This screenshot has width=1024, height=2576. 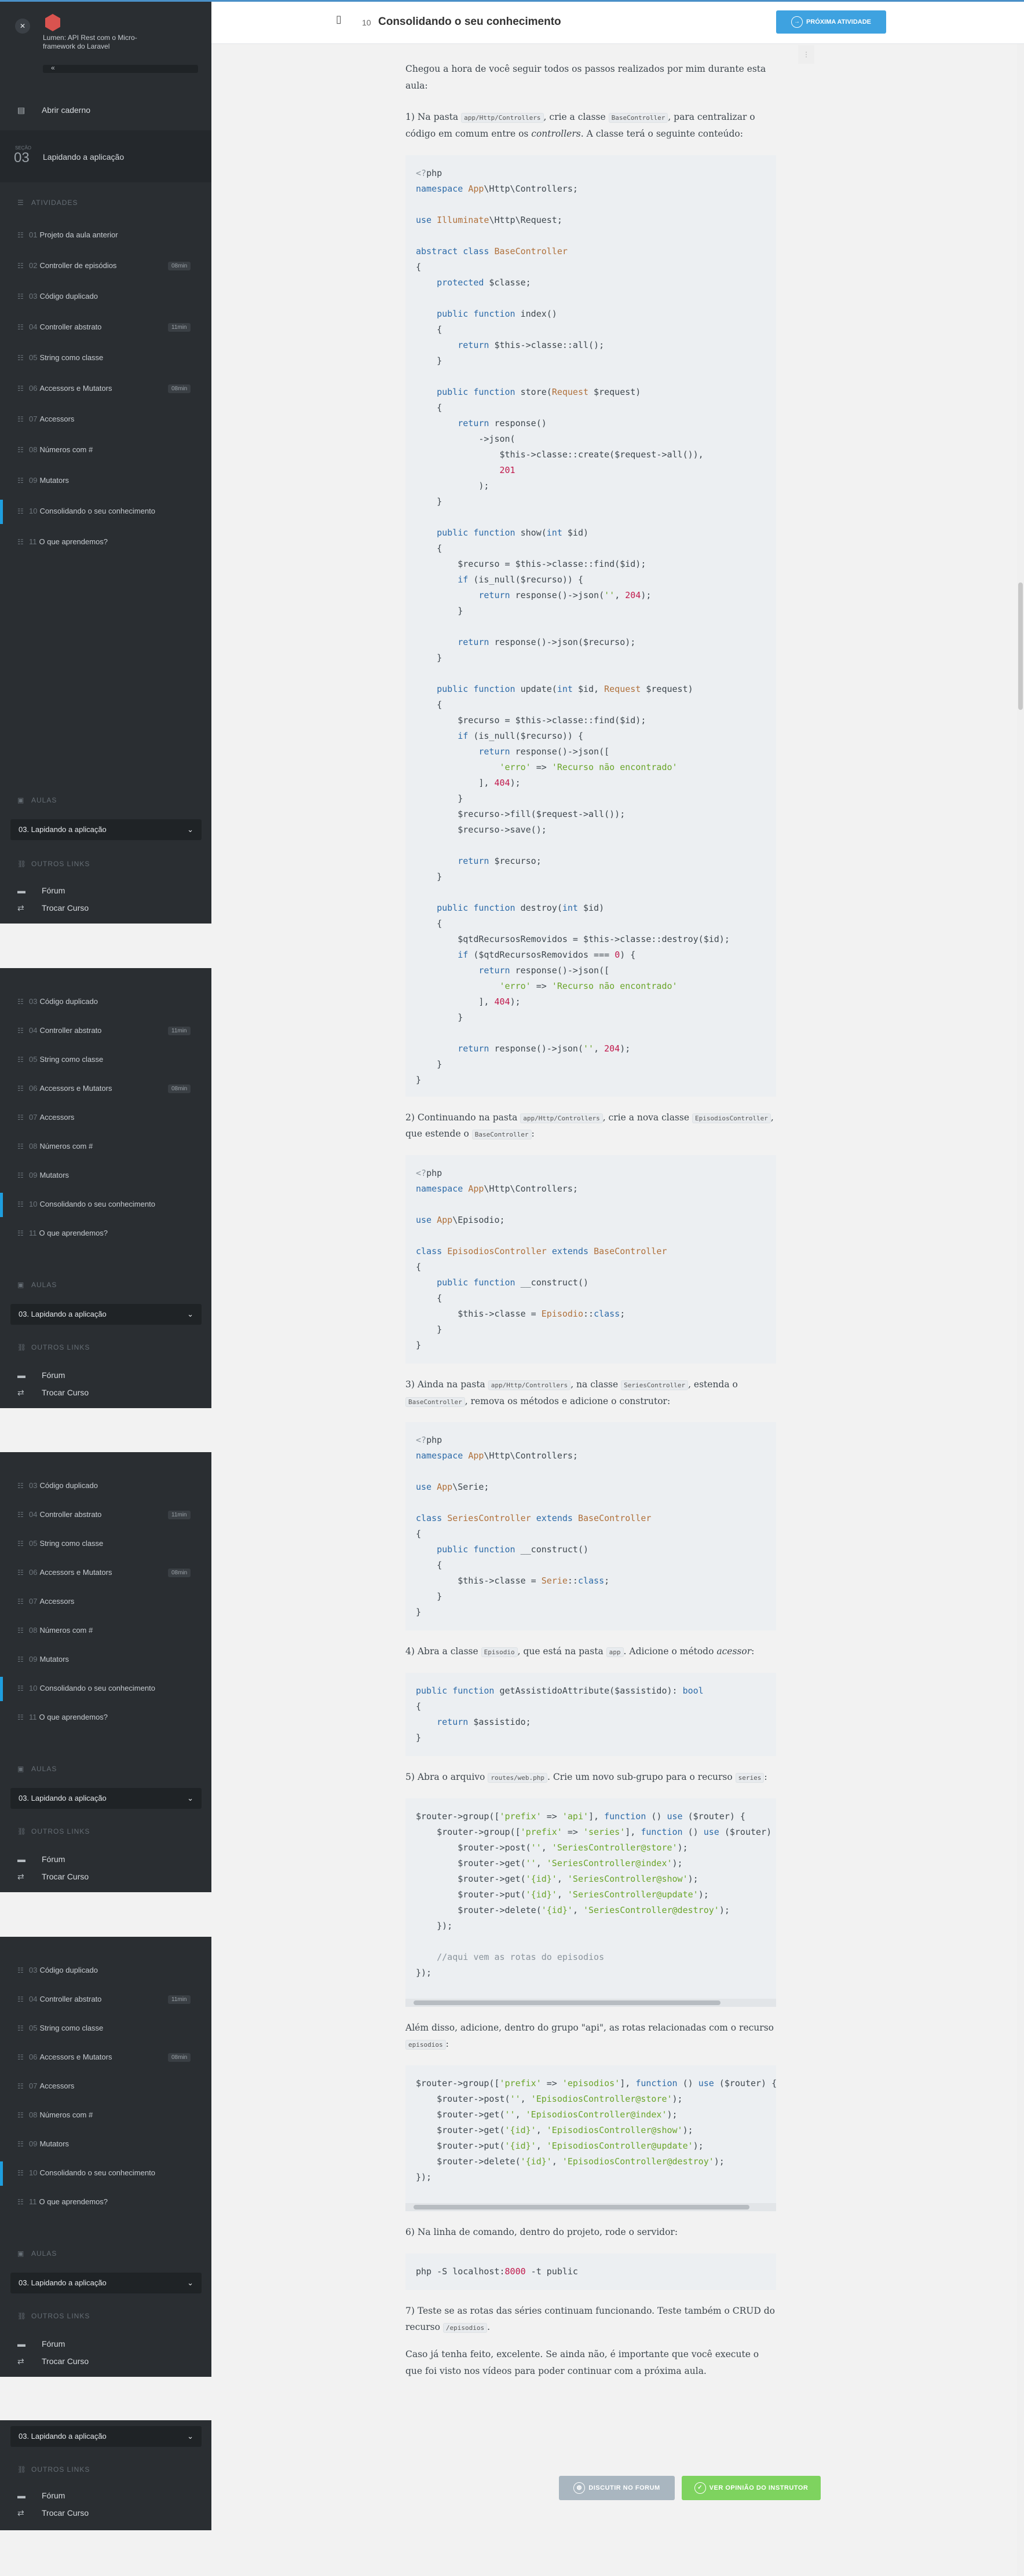 I want to click on activity-number: 10, so click(x=33, y=511).